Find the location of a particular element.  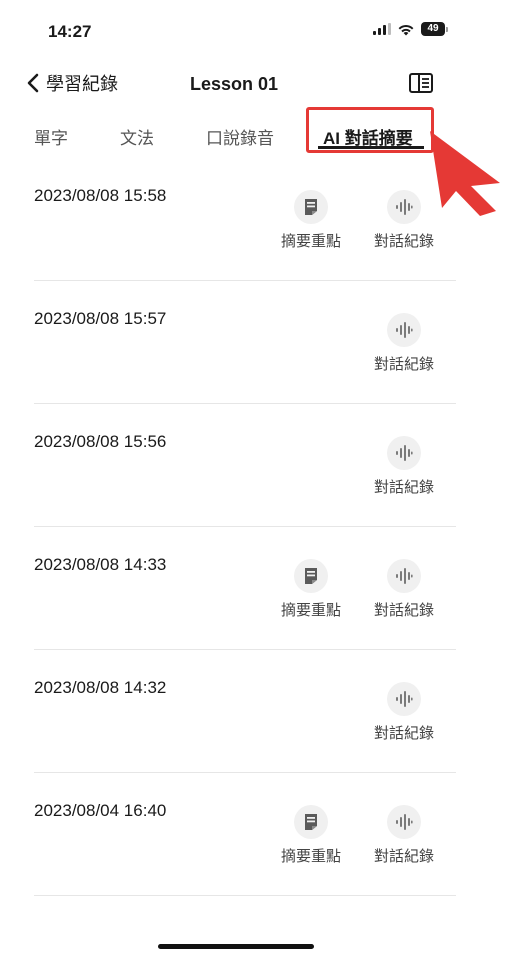

page-title: Lesson 01 is located at coordinates (234, 84).